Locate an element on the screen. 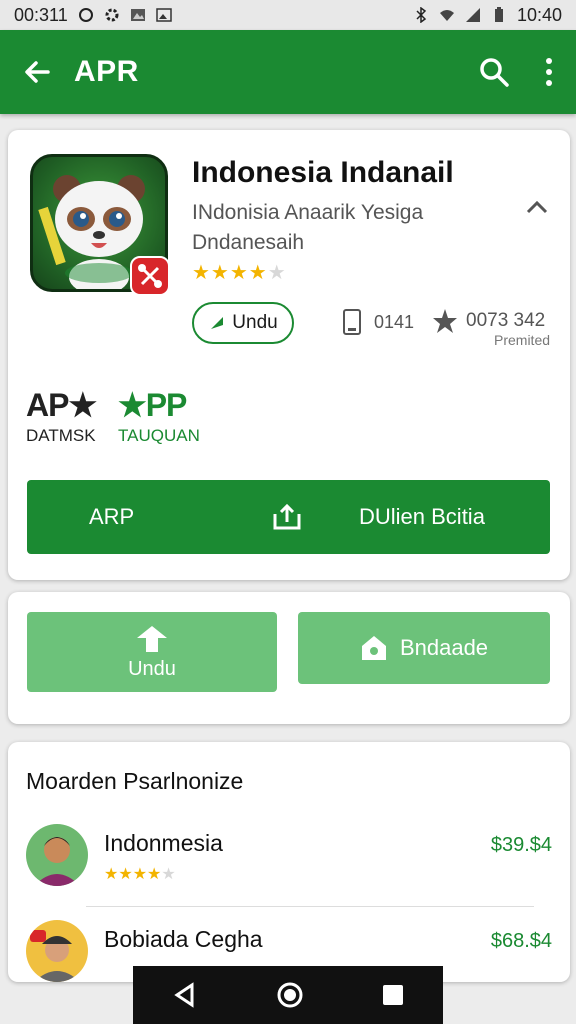 Image resolution: width=576 pixels, height=1024 pixels. nav-back-icon is located at coordinates (185, 995).